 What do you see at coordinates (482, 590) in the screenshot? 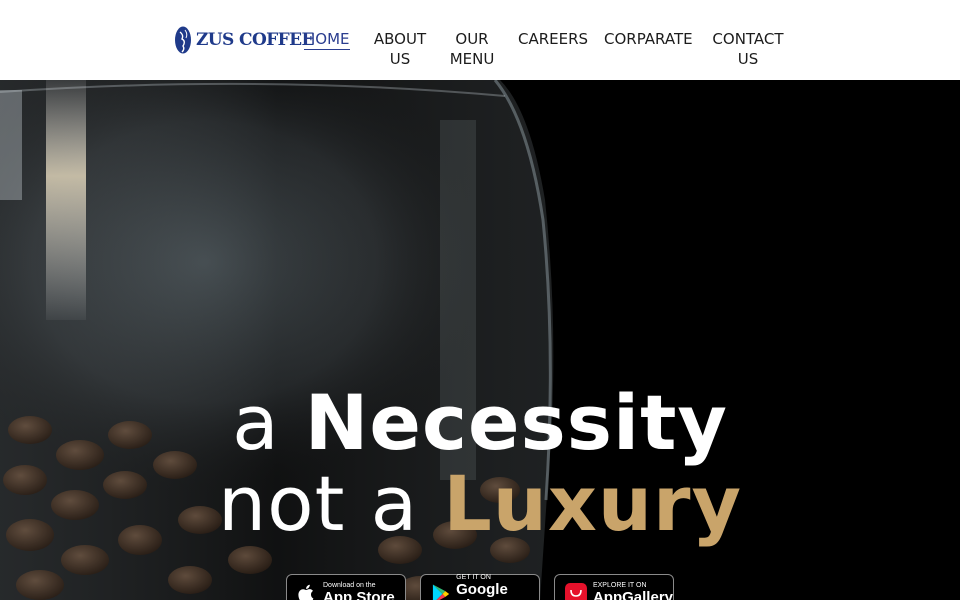
I see `google-play-badge-big: Google Play` at bounding box center [482, 590].